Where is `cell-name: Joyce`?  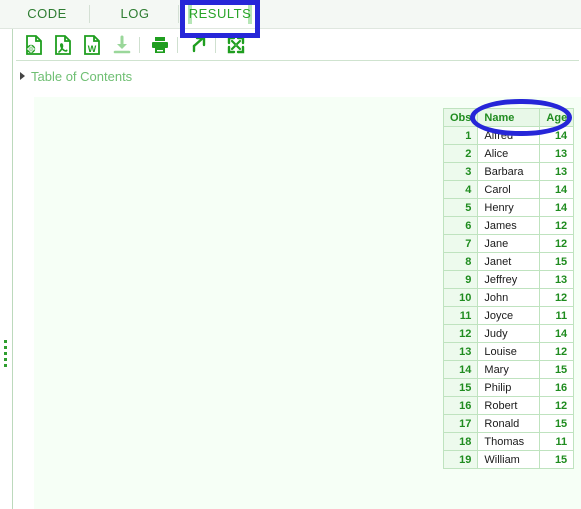
cell-name: Joyce is located at coordinates (509, 315).